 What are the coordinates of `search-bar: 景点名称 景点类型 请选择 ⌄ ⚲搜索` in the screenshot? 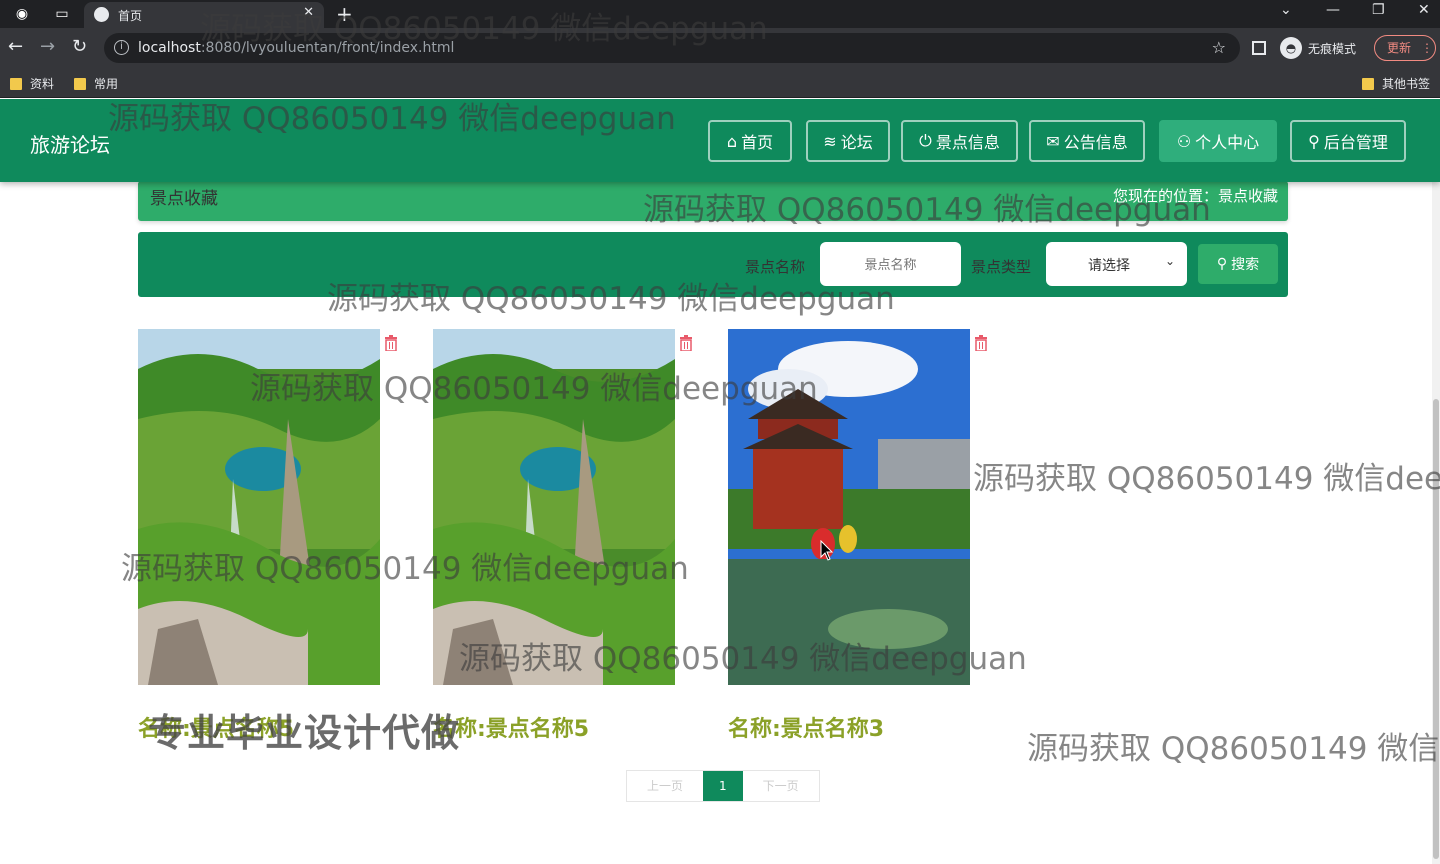 It's located at (713, 264).